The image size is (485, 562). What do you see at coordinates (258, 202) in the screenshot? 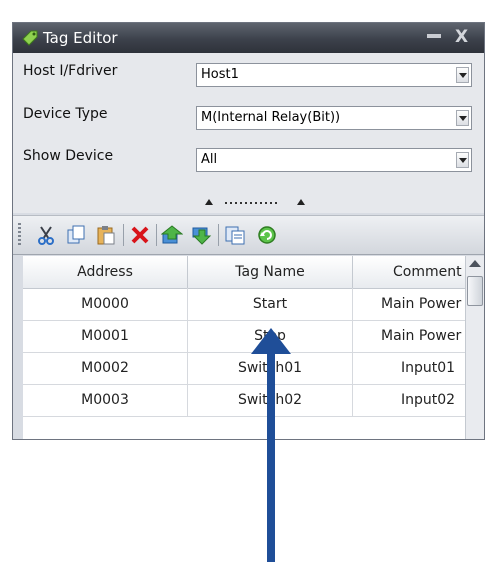
I see `splitter-handle` at bounding box center [258, 202].